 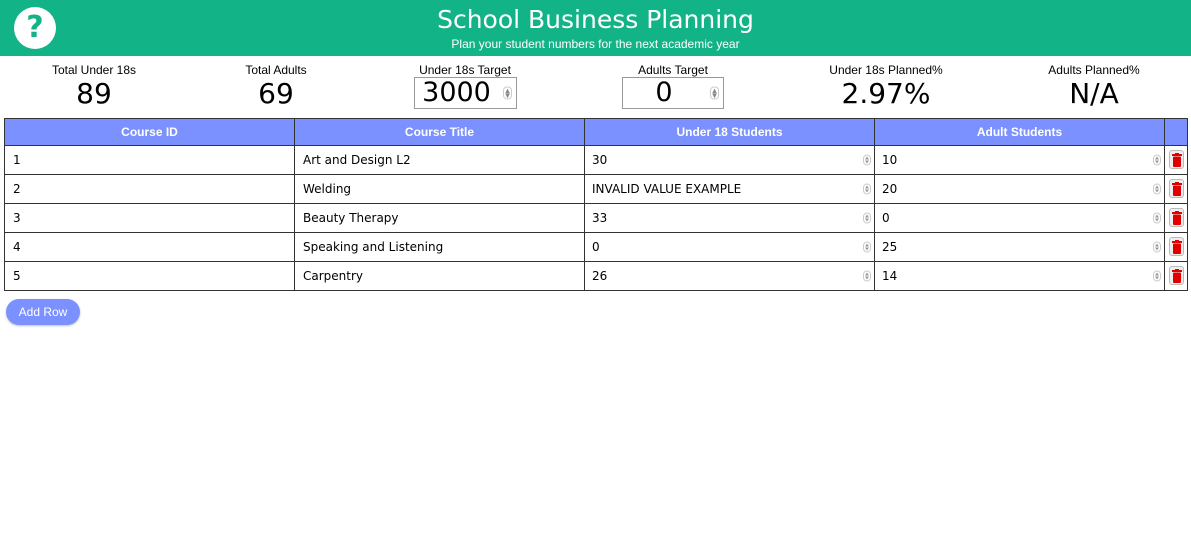 What do you see at coordinates (149, 247) in the screenshot?
I see `course-id-cell: 4` at bounding box center [149, 247].